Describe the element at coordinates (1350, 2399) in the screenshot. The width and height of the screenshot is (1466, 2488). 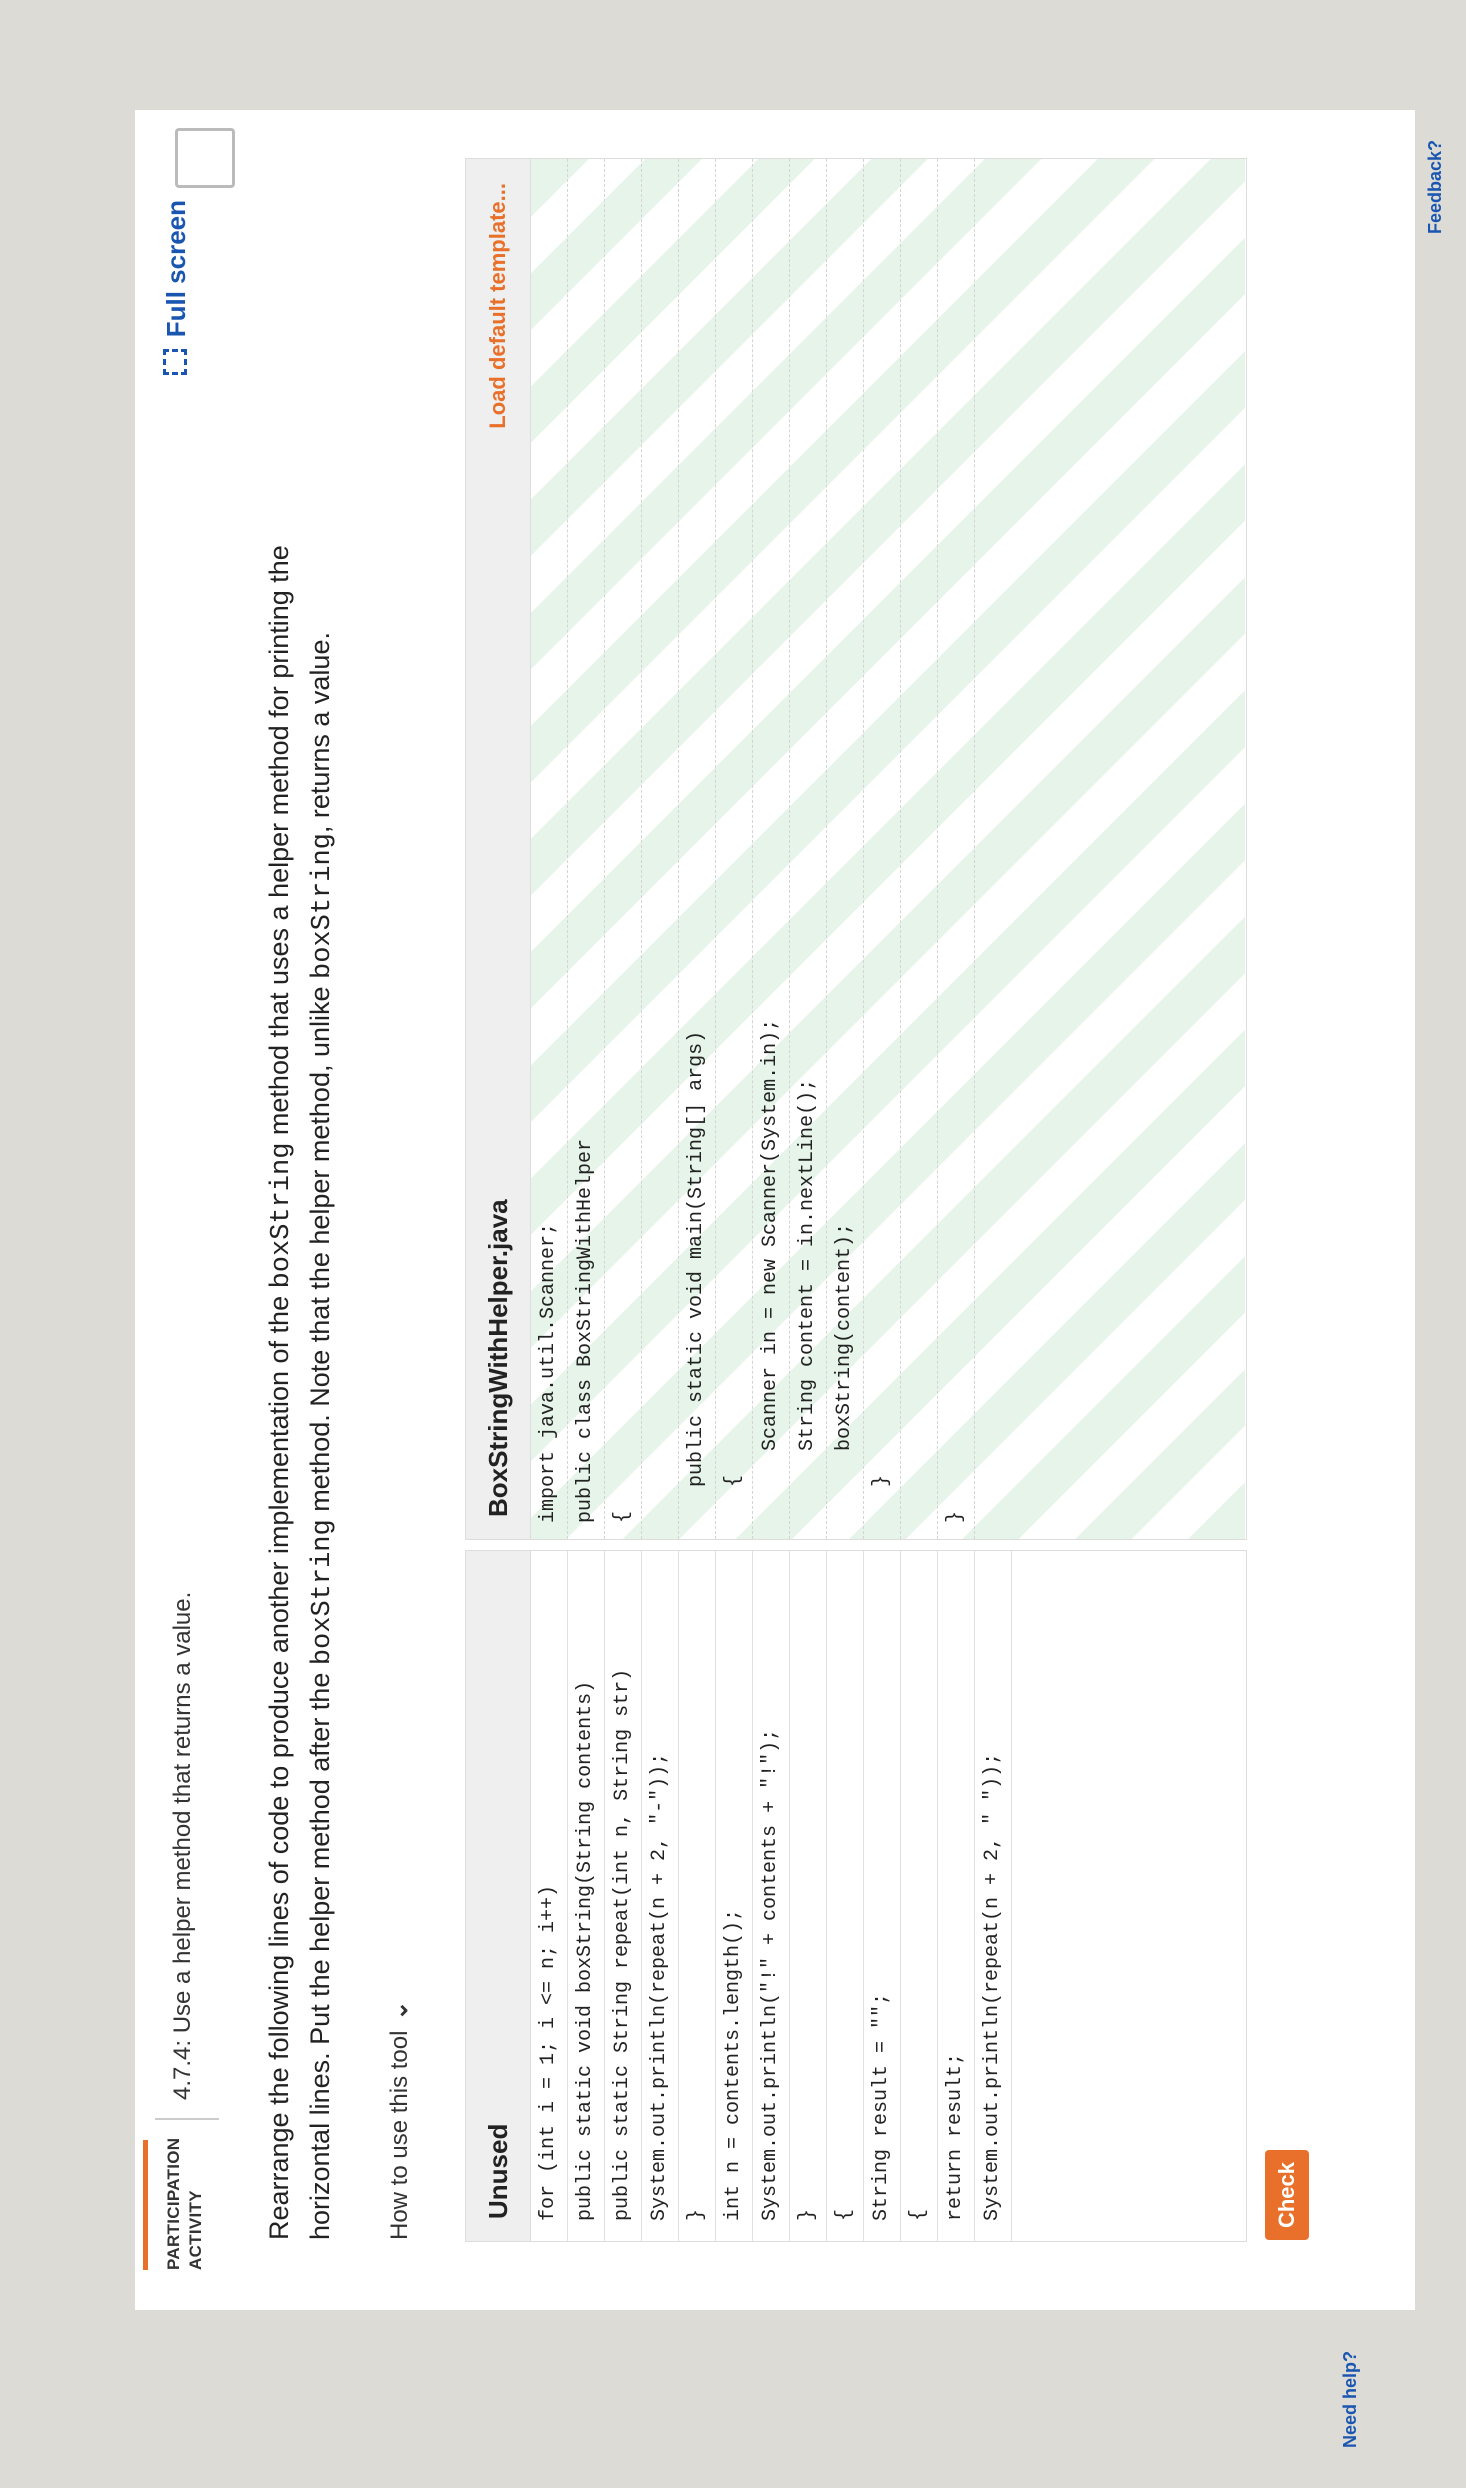
I see `need-help-link: Need help?` at that location.